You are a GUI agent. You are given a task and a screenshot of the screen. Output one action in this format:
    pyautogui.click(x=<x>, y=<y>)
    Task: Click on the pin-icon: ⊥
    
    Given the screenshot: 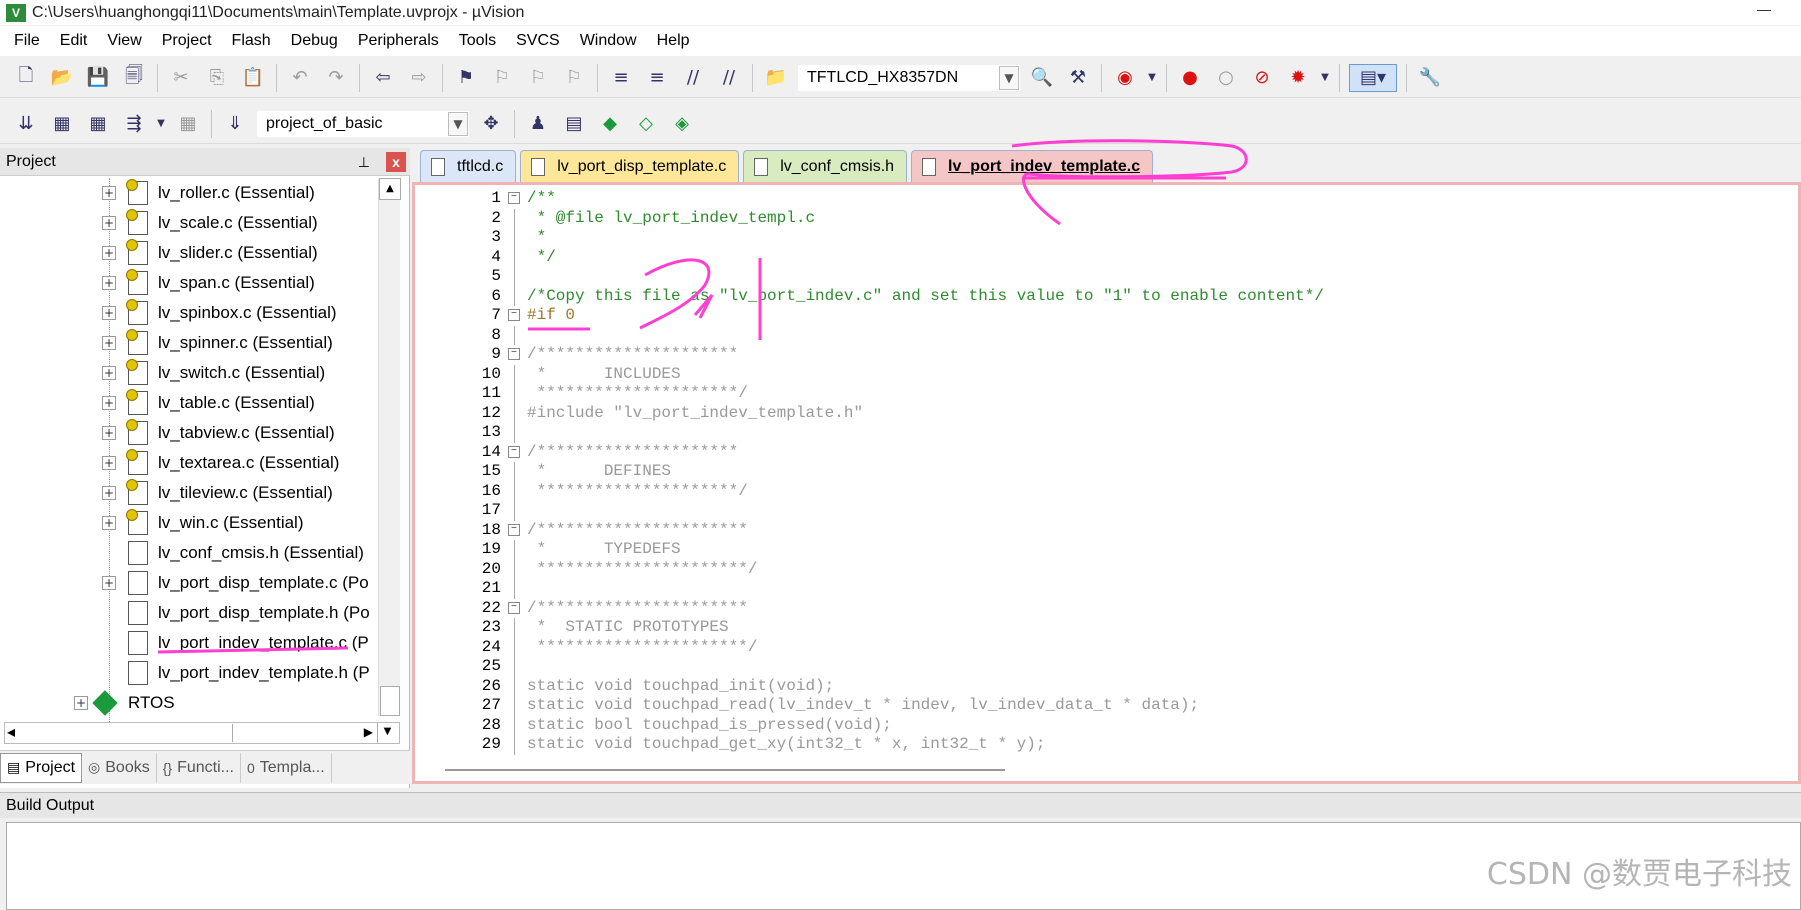 What is the action you would take?
    pyautogui.click(x=364, y=162)
    